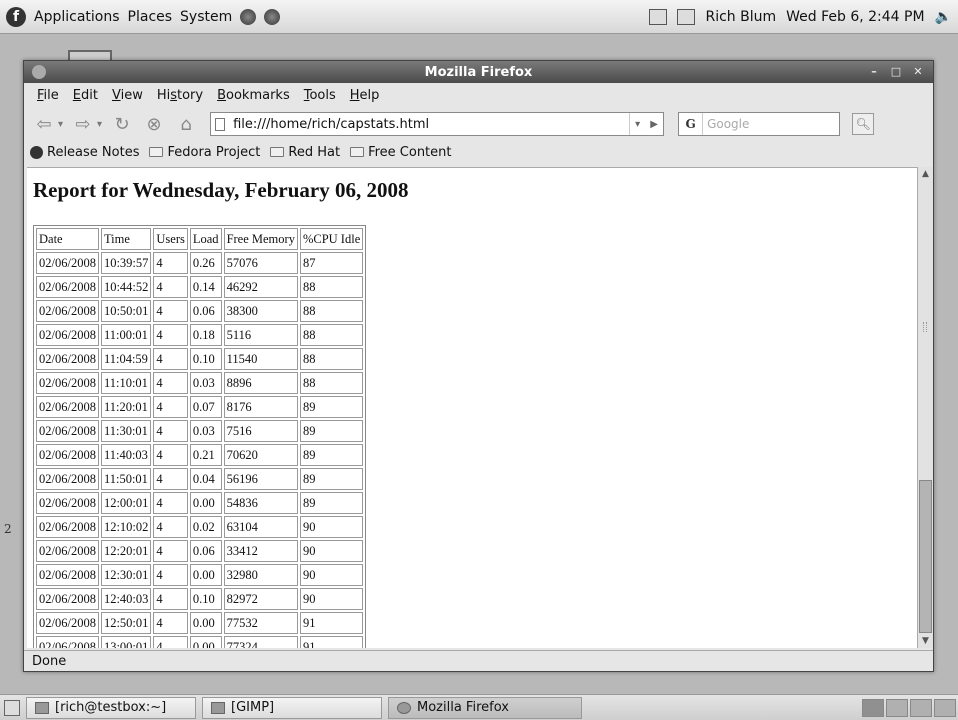 This screenshot has height=720, width=958. Describe the element at coordinates (186, 124) in the screenshot. I see `home-icon: ⌂` at that location.